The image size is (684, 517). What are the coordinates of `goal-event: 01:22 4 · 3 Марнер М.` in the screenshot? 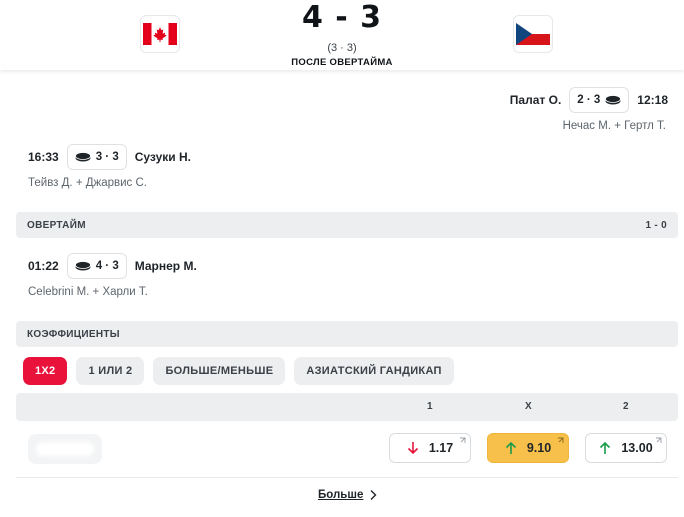 It's located at (112, 266).